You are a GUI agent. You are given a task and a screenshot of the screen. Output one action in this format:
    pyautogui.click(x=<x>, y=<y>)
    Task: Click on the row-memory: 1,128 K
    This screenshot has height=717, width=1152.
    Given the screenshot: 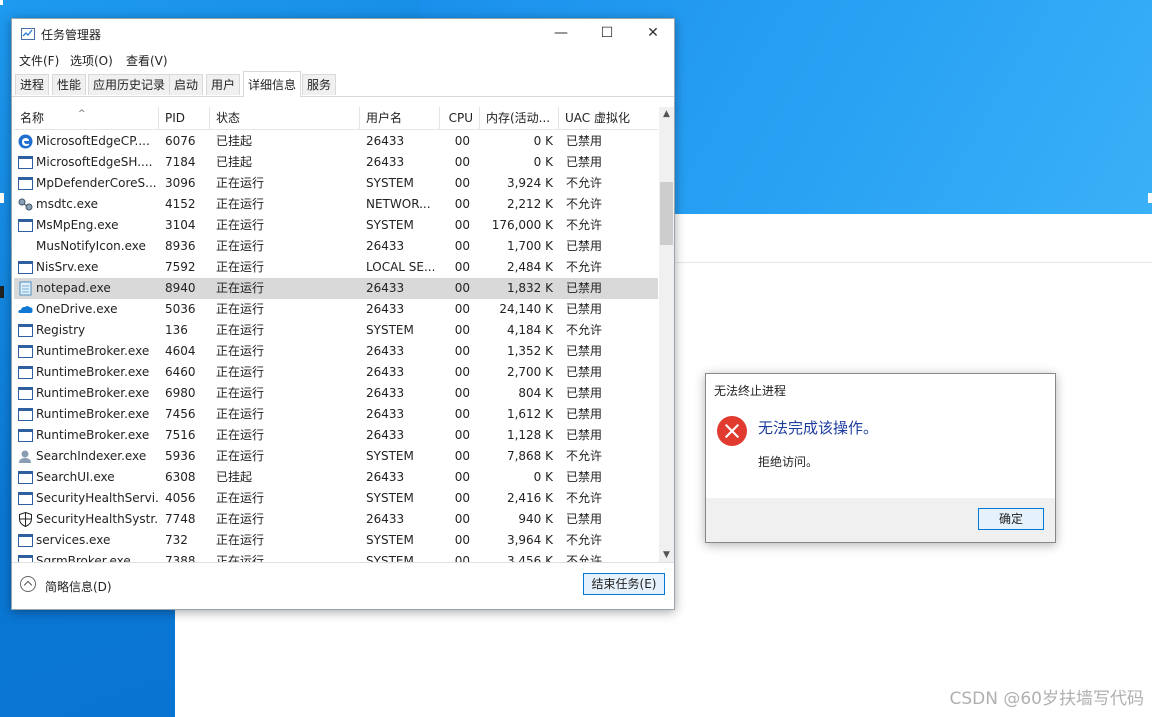 What is the action you would take?
    pyautogui.click(x=529, y=435)
    